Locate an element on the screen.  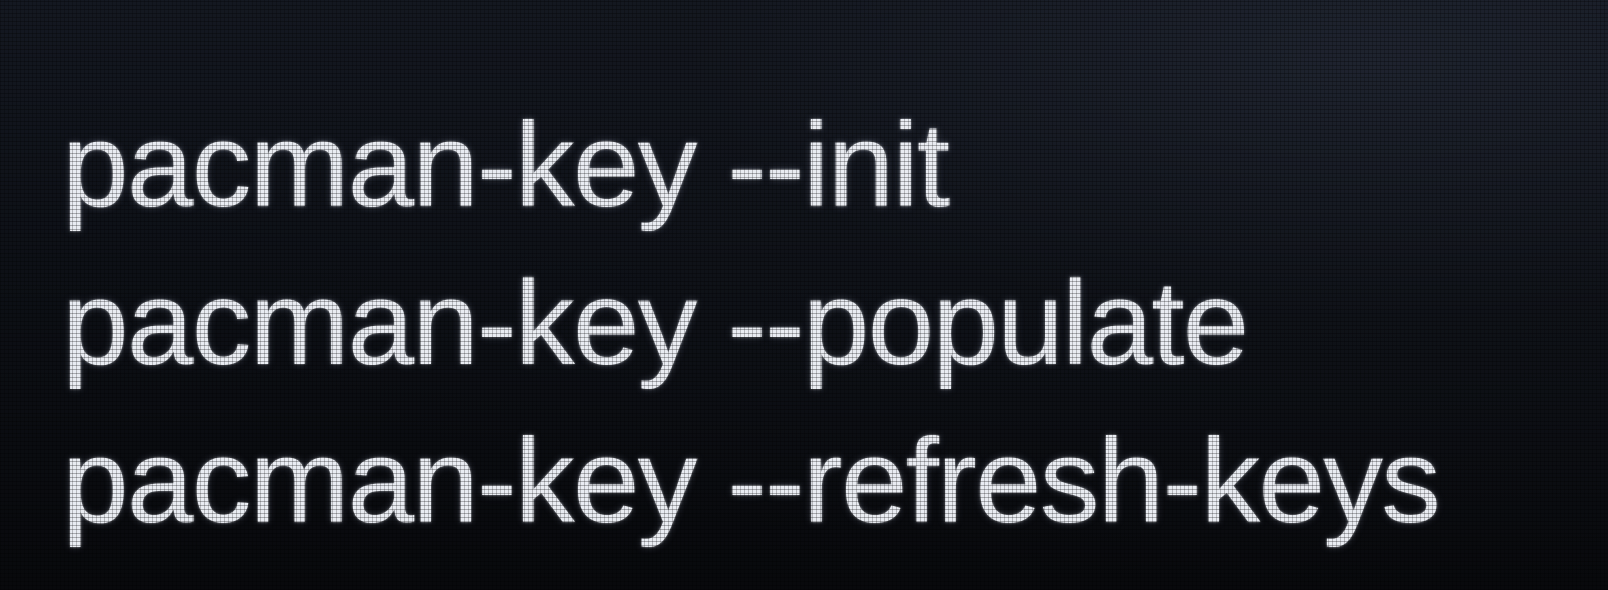
command-line-init: pacman-key --init is located at coordinates (506, 165).